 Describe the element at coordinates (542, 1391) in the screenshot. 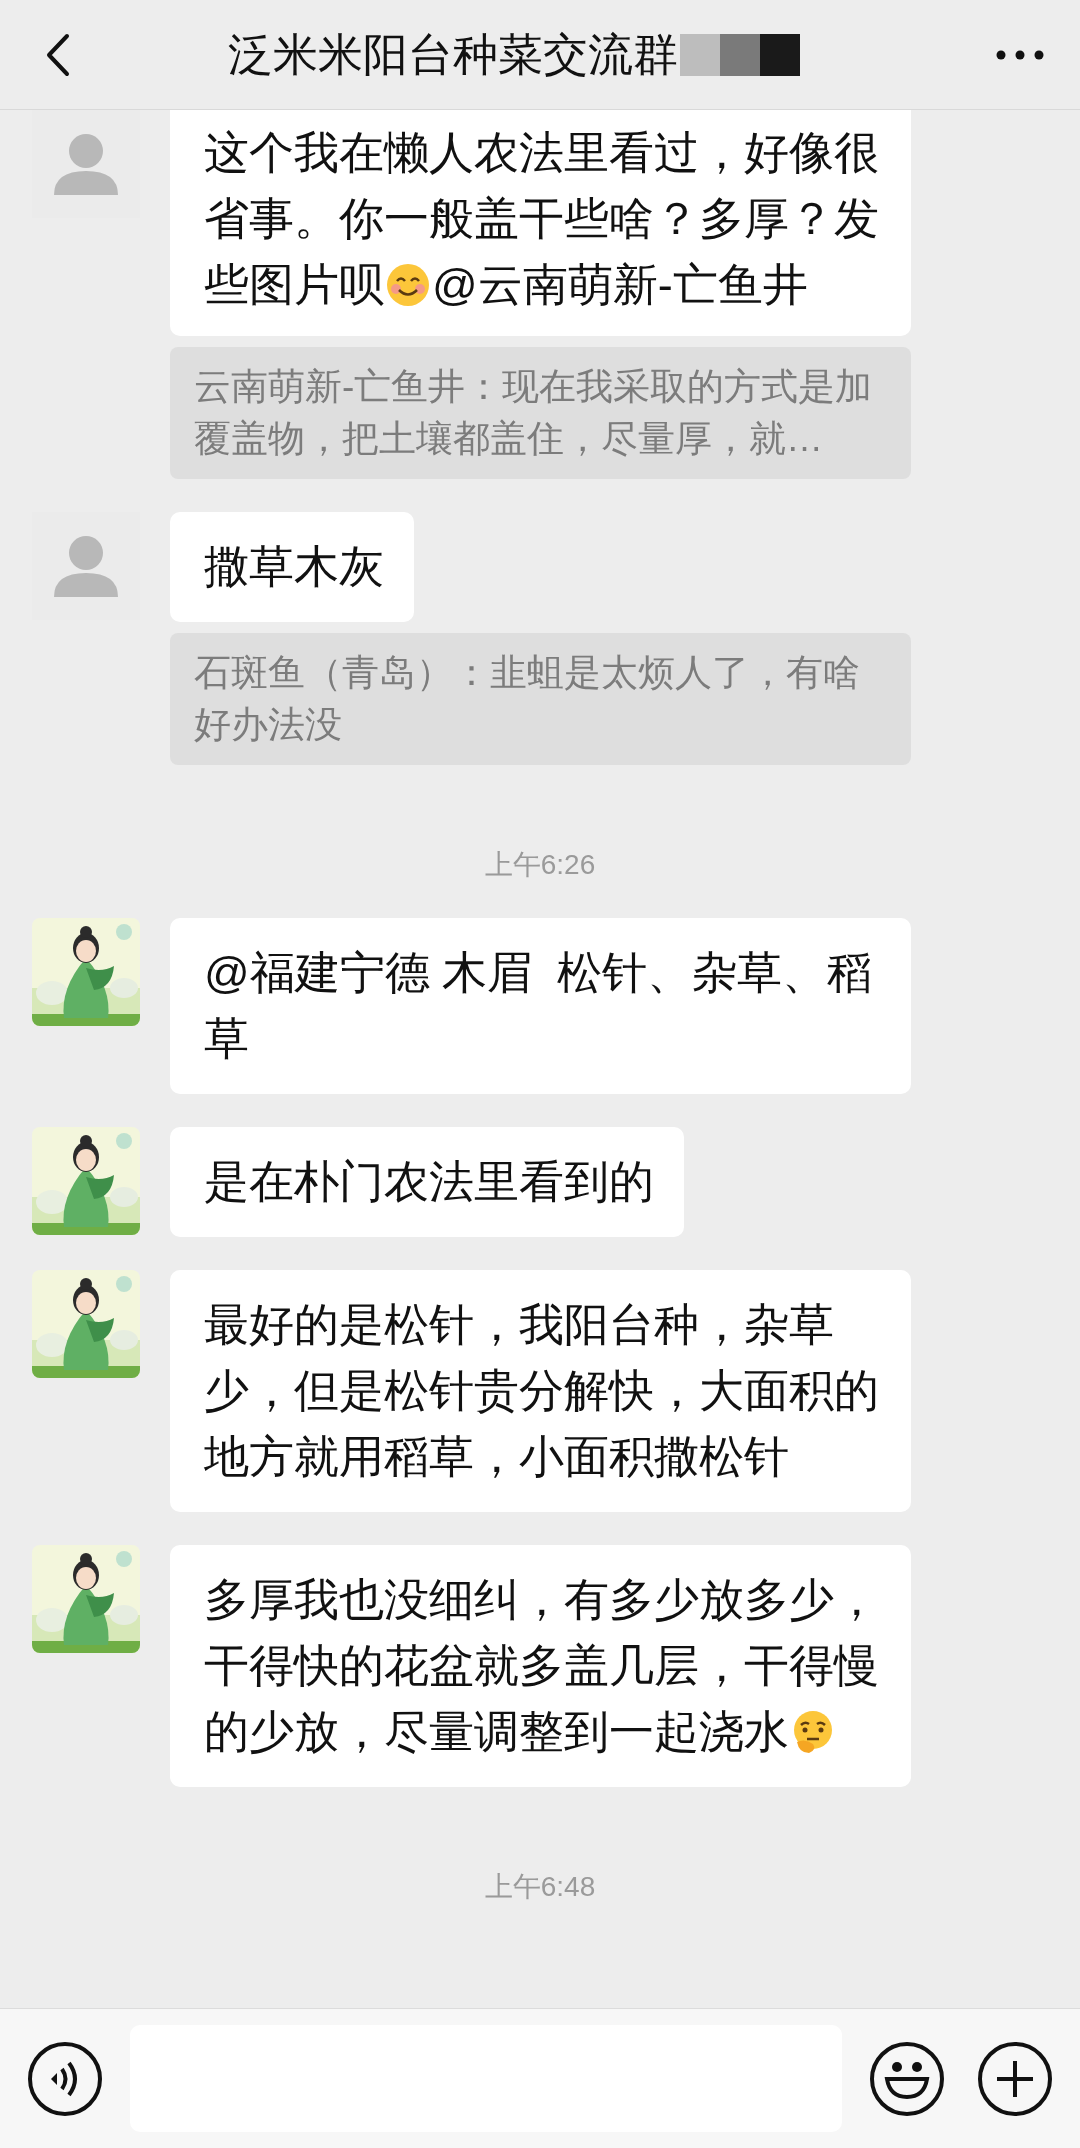

I see `message-text: 最好的是松针，我阳台种，杂草少，但是松针贵分解快，大面积的地方就用稻草，小面积撒松针` at that location.